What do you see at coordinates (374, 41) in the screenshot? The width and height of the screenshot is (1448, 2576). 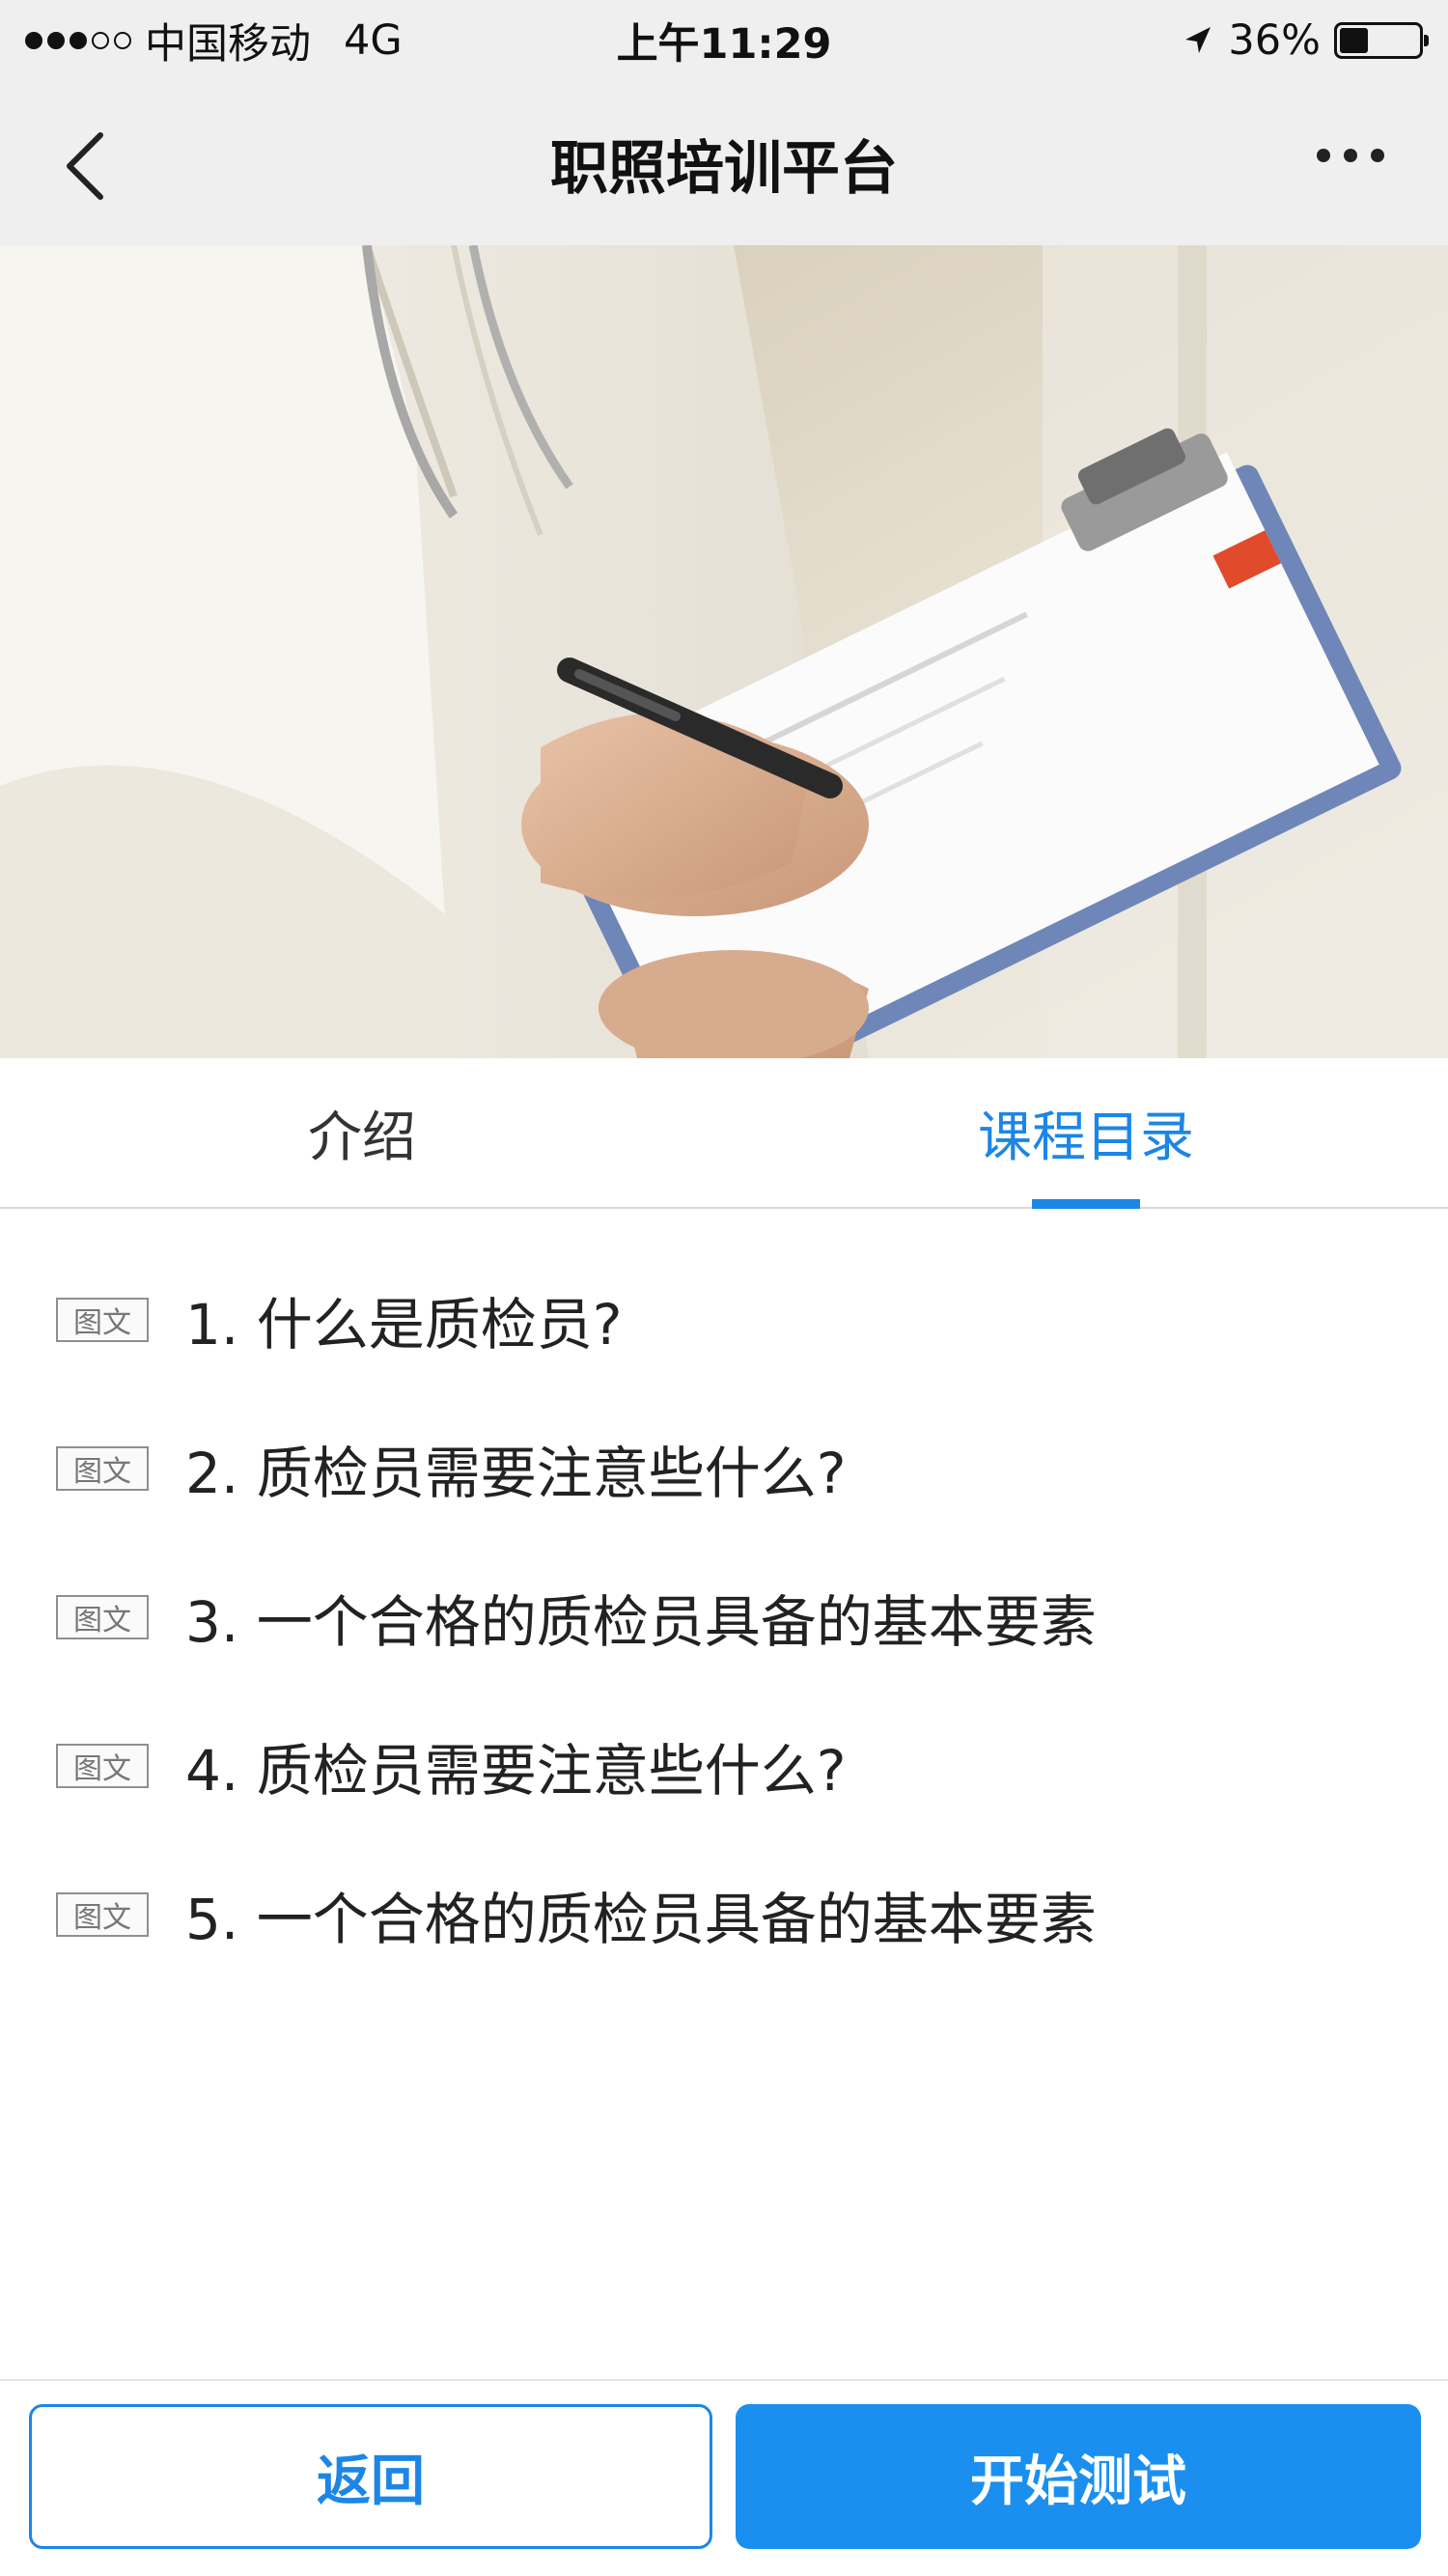 I see `network-type: 4G` at bounding box center [374, 41].